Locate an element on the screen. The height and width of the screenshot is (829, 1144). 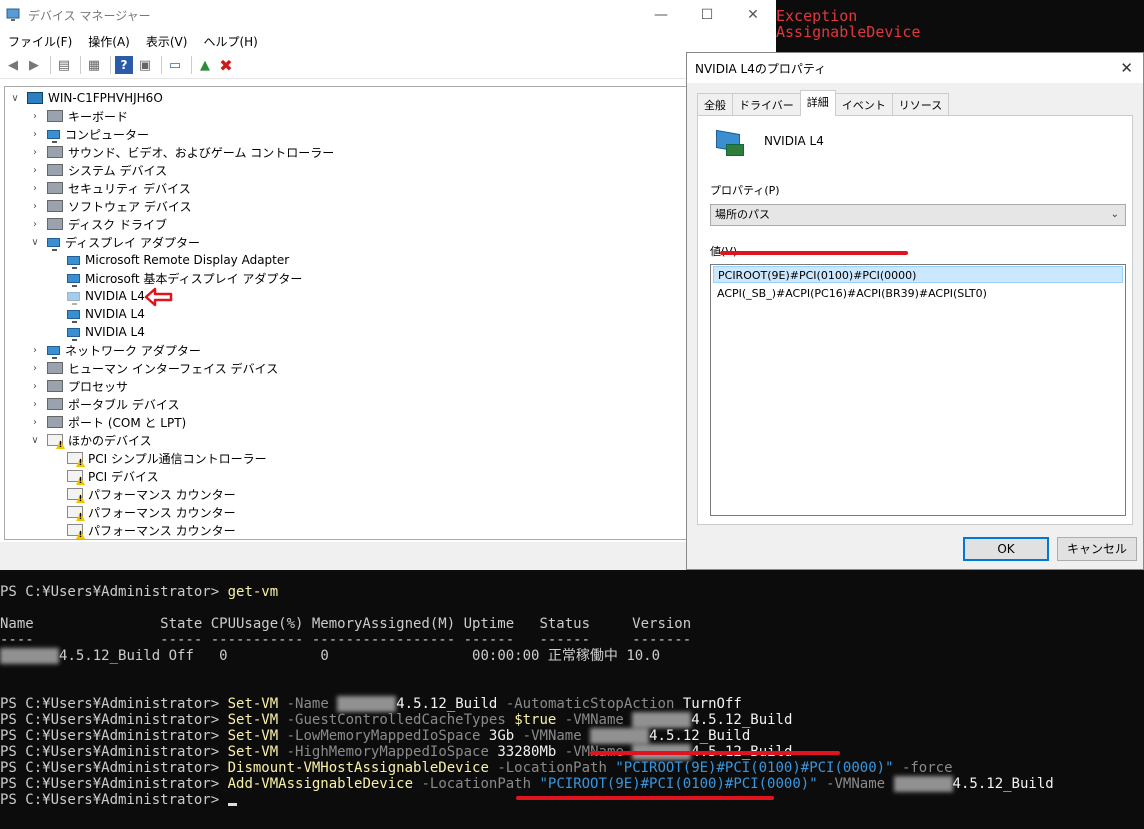
ok-button: OK is located at coordinates (1006, 549).